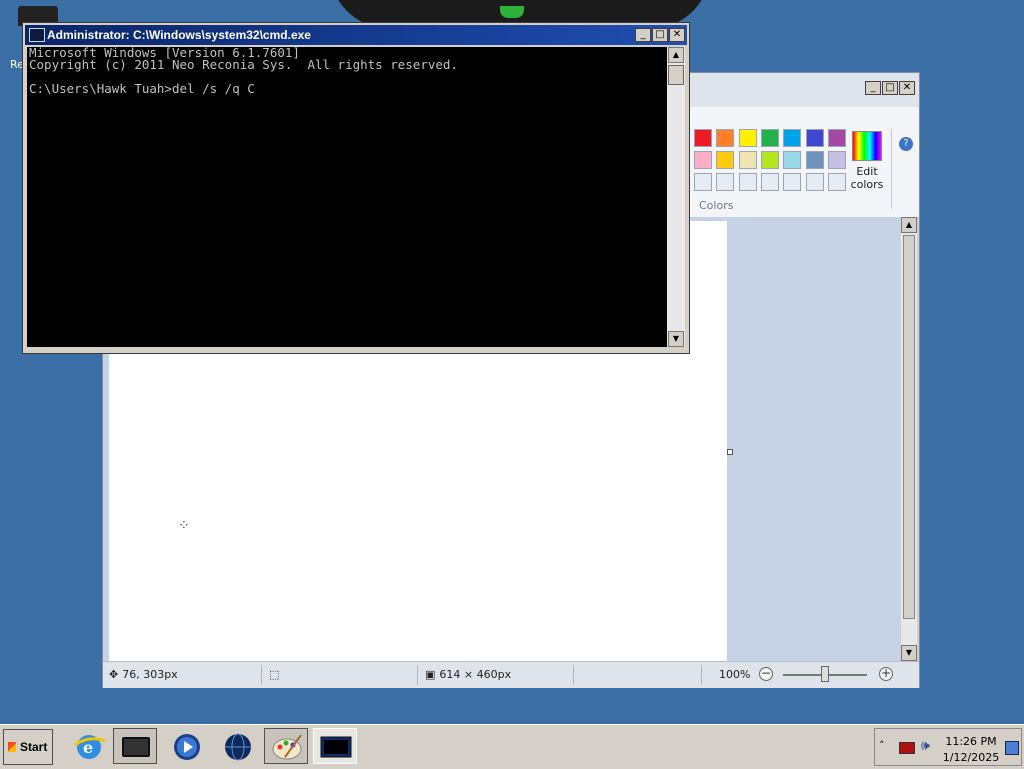  I want to click on paint-icon, so click(287, 747).